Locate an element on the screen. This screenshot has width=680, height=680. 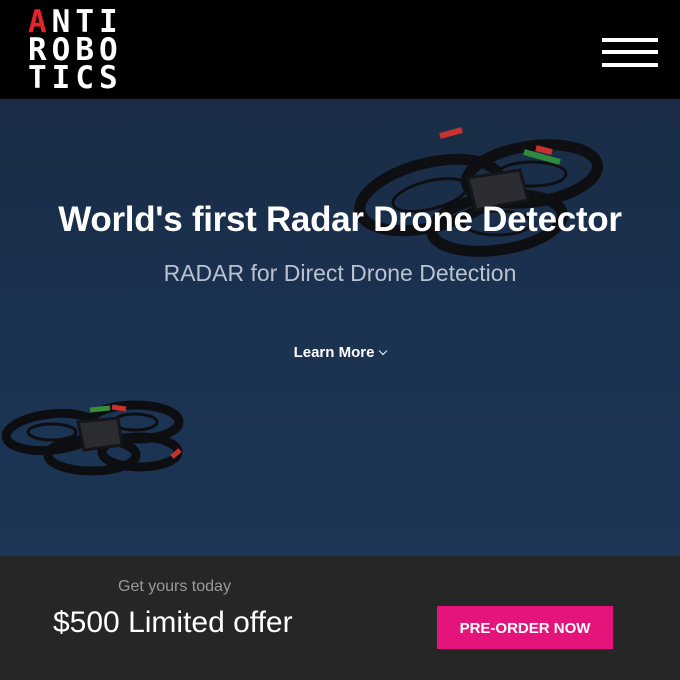
hamburger-menu-icon is located at coordinates (630, 54).